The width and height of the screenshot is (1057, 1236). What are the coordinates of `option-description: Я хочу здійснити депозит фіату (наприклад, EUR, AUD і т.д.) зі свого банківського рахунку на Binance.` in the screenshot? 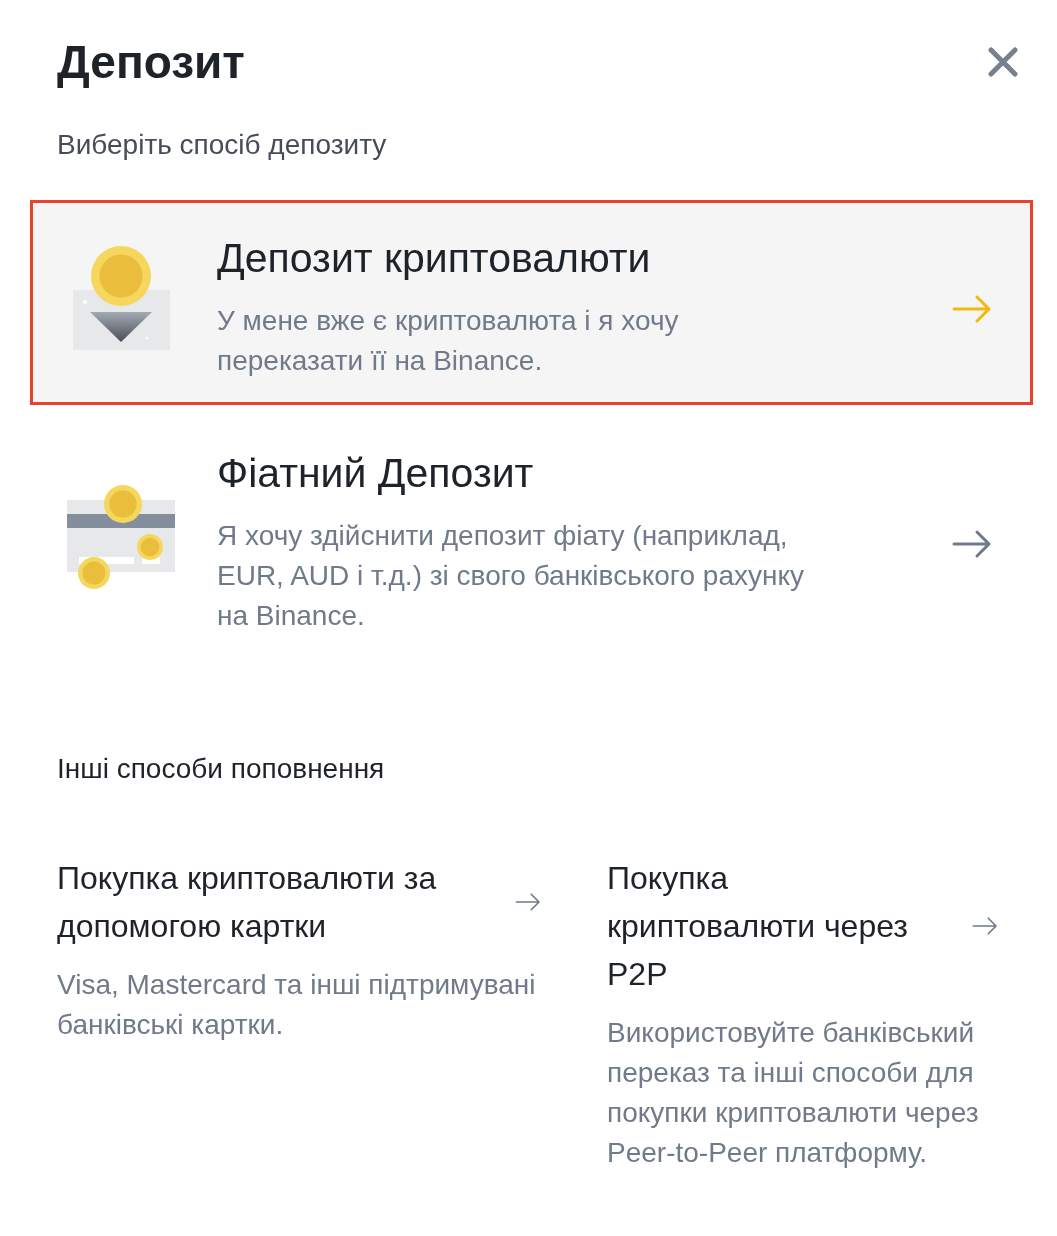 It's located at (511, 576).